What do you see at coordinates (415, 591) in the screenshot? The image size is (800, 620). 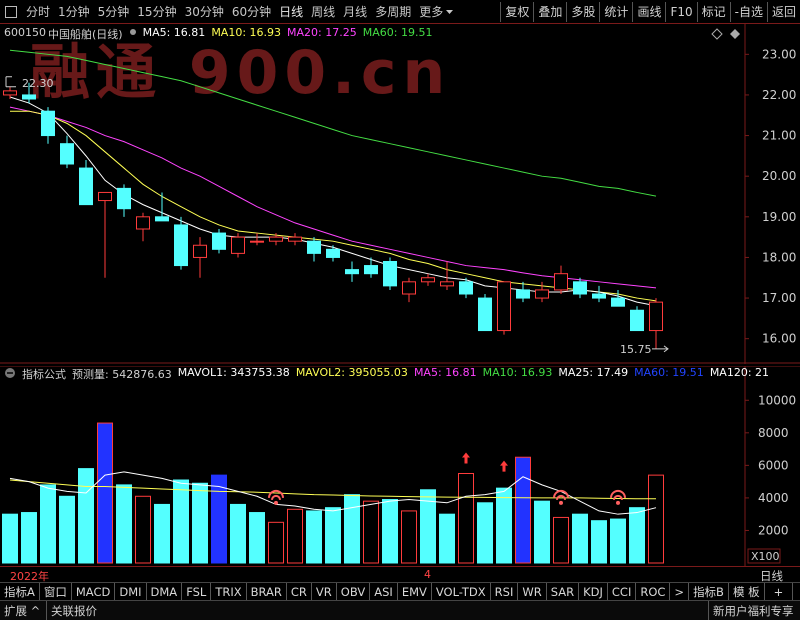 I see `tab-emv: EMV` at bounding box center [415, 591].